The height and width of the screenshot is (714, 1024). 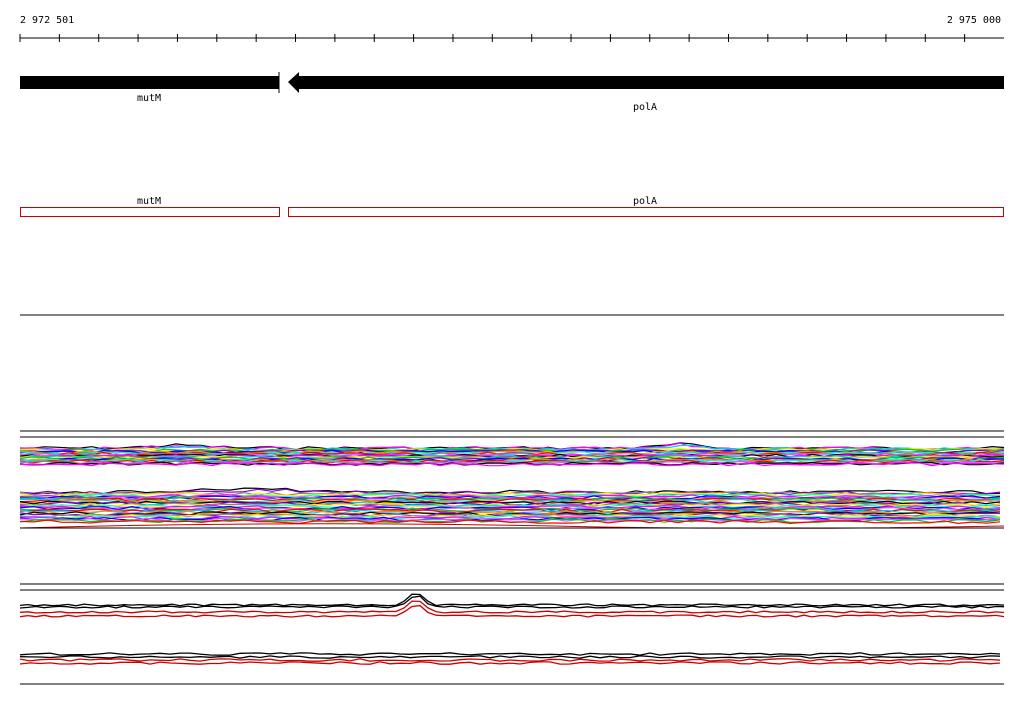 I want to click on feature-box-polA, so click(x=646, y=212).